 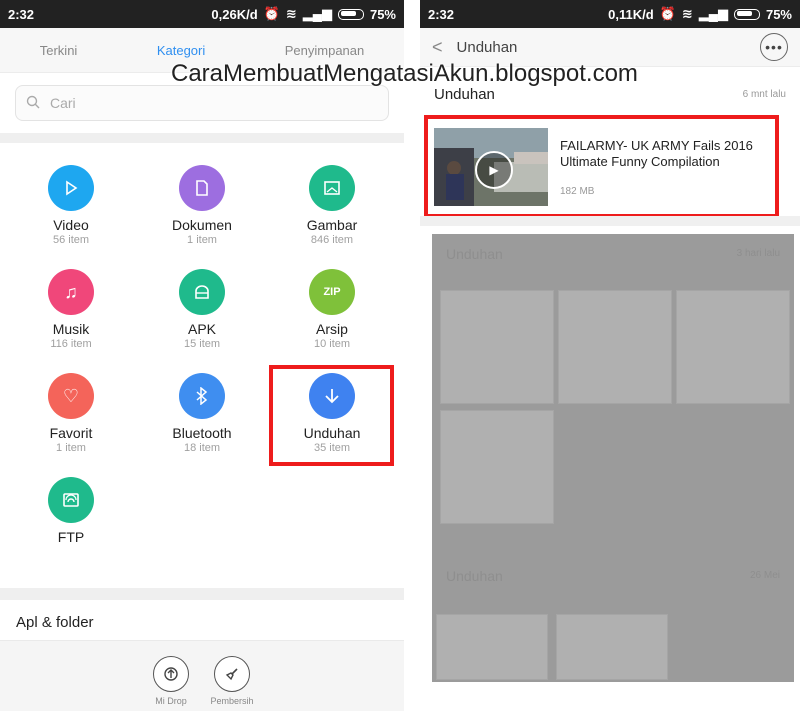 I want to click on category-count: 846 item, so click(x=332, y=240).